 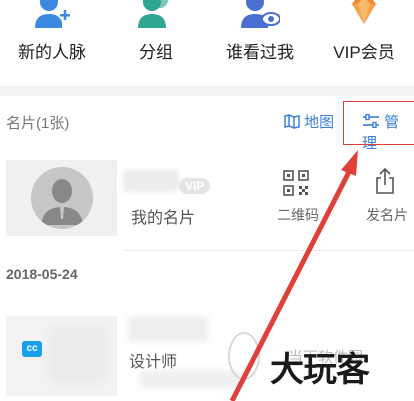 What do you see at coordinates (363, 39) in the screenshot?
I see `nav-item-vip: VIP会员` at bounding box center [363, 39].